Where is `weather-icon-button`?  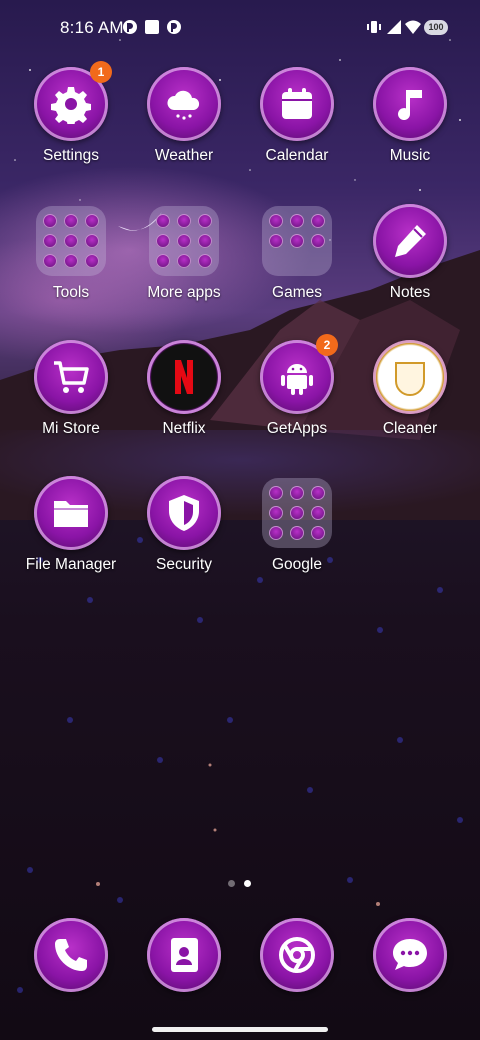
weather-icon-button is located at coordinates (184, 104).